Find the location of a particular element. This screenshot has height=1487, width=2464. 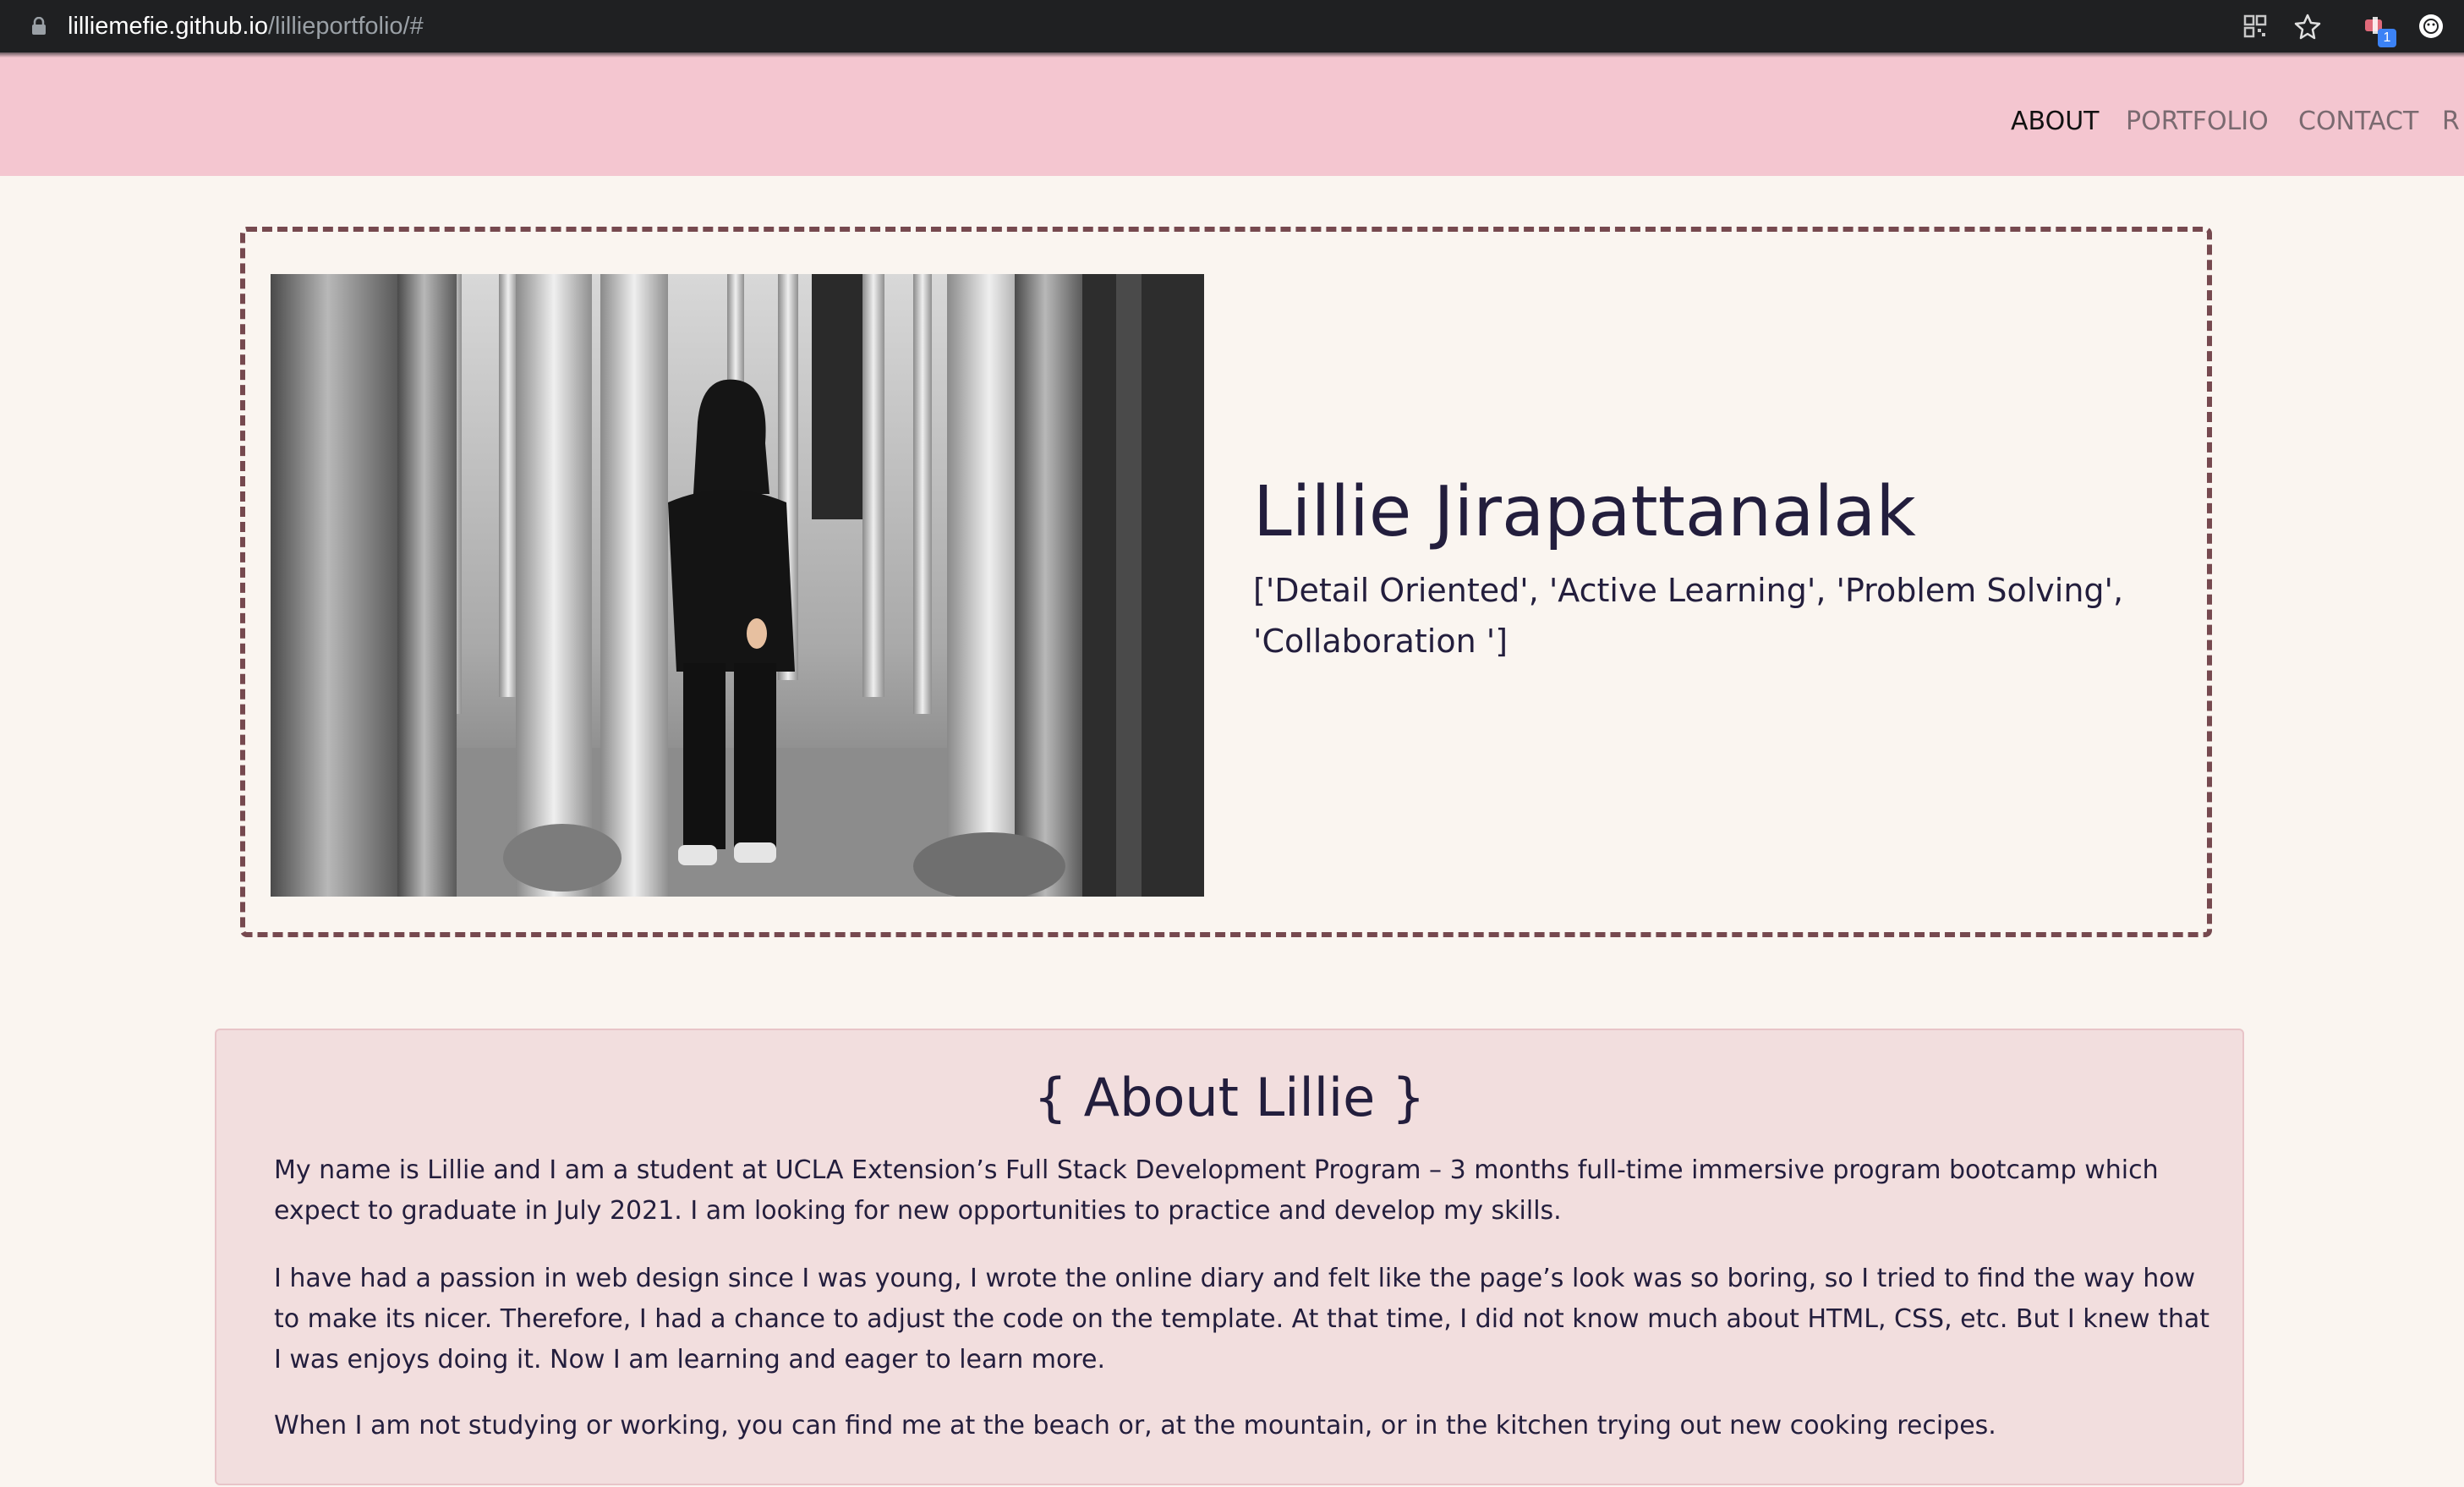

nav-about-link: ABOUT is located at coordinates (2055, 122).